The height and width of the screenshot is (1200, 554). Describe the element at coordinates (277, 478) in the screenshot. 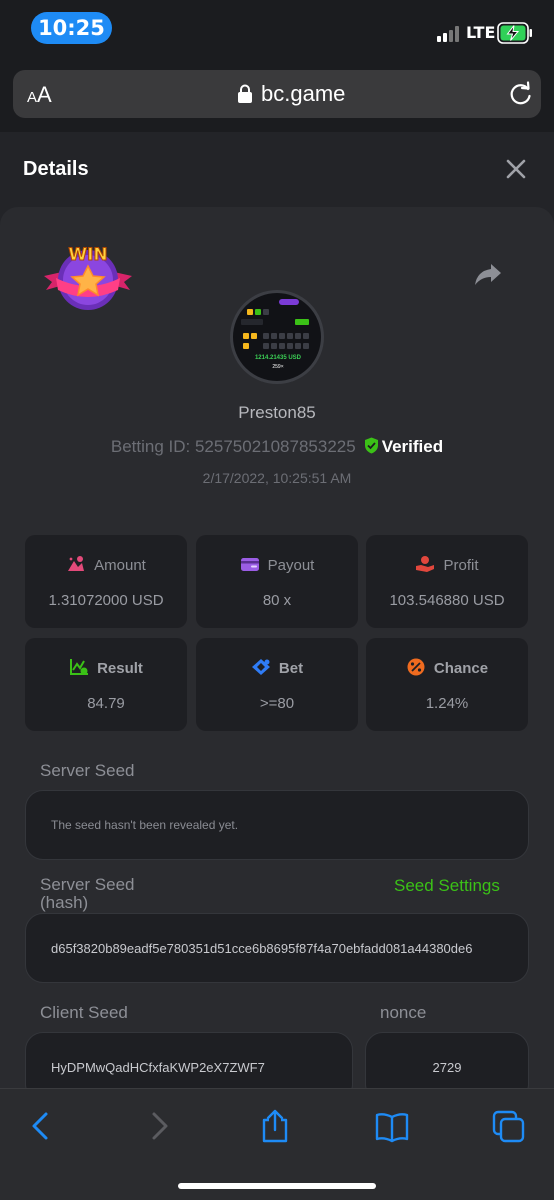

I see `bet-datetime: 2/17/2022, 10:25:51 AM` at that location.